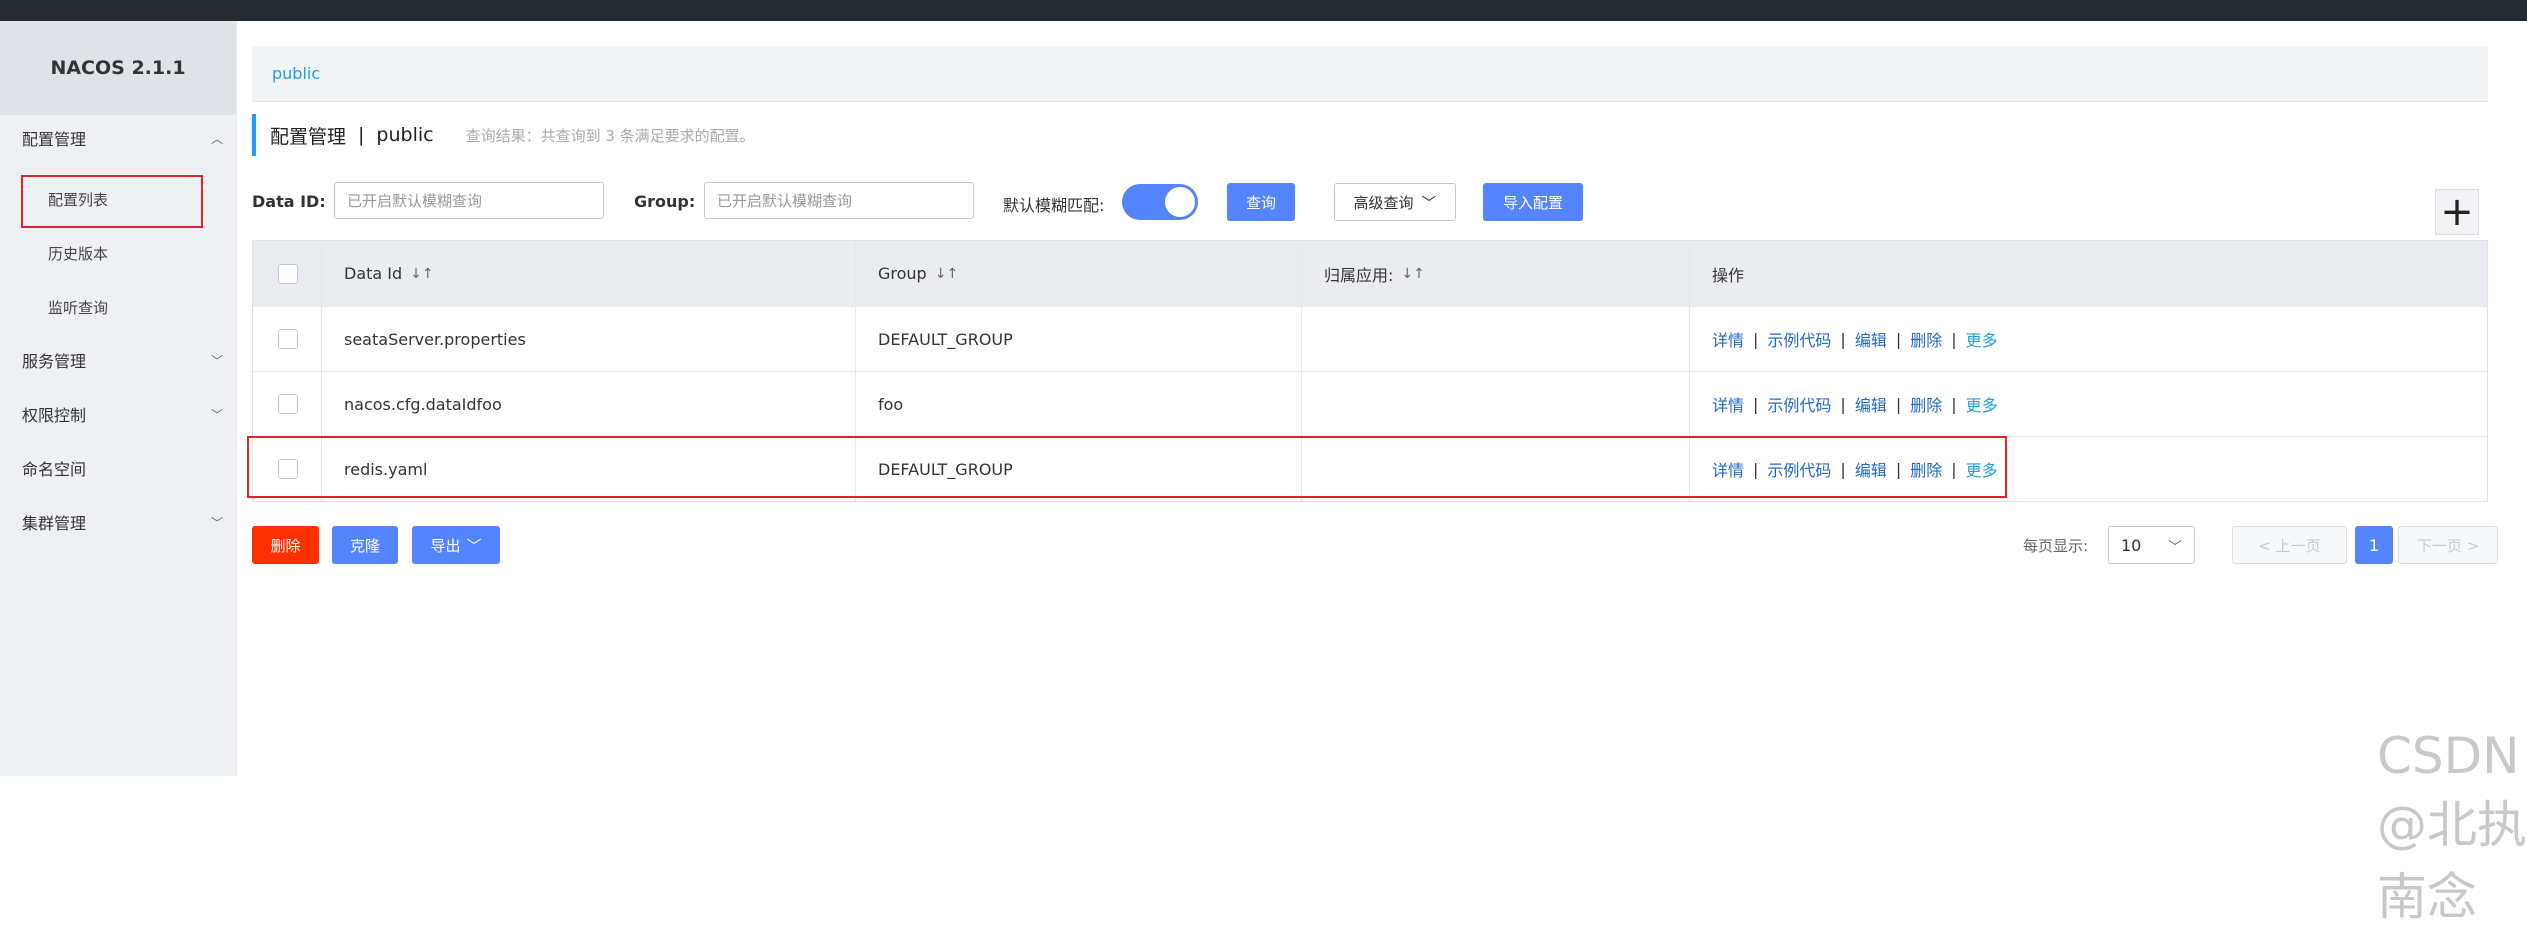 The height and width of the screenshot is (929, 2527). I want to click on prev-page-button: < 上一页, so click(2289, 545).